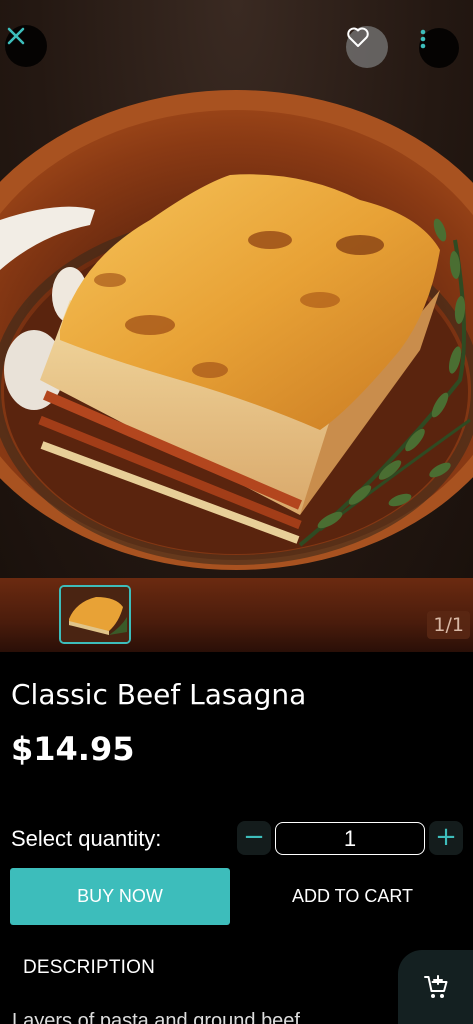  I want to click on thumbnail-strip: 1/1, so click(236, 615).